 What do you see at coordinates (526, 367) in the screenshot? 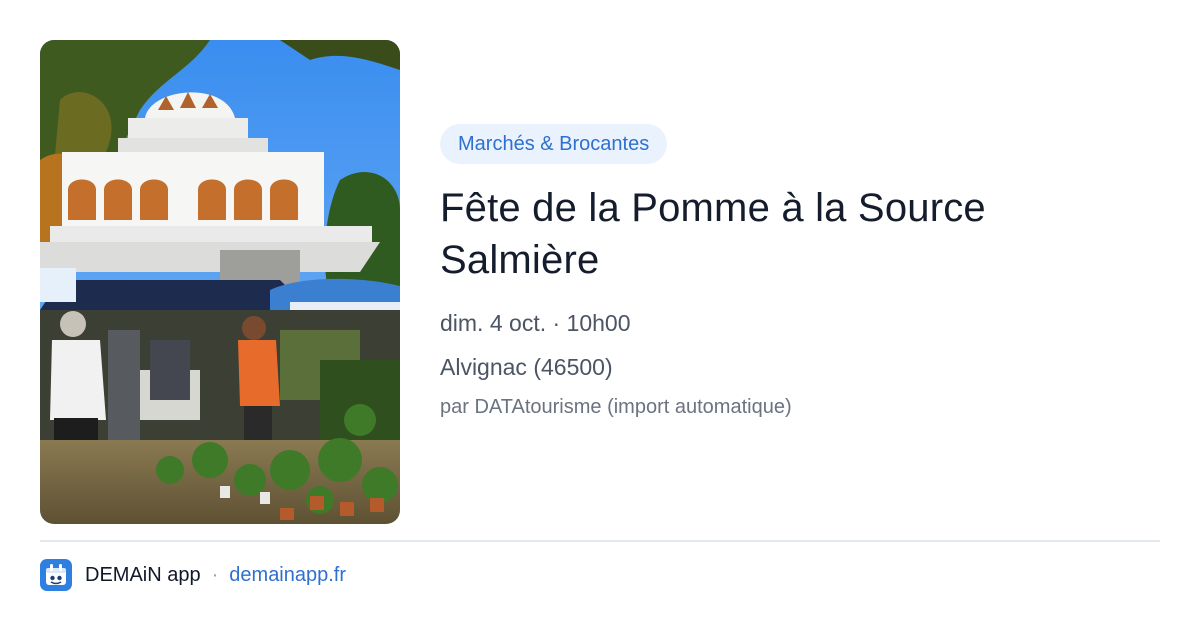
I see `event-location: Alvignac (46500)` at bounding box center [526, 367].